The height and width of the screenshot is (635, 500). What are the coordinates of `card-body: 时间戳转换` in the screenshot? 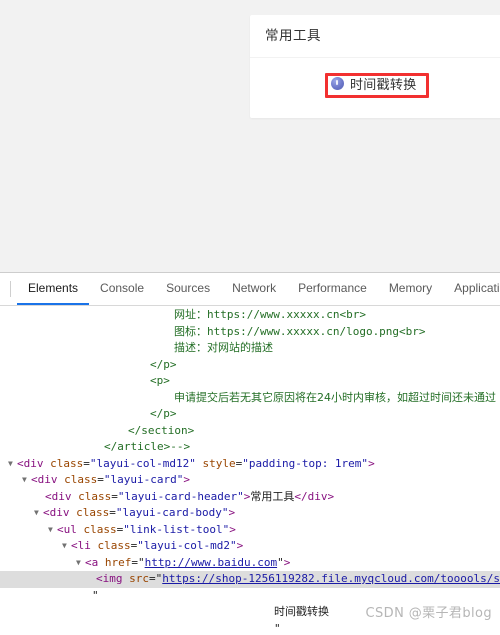 It's located at (375, 88).